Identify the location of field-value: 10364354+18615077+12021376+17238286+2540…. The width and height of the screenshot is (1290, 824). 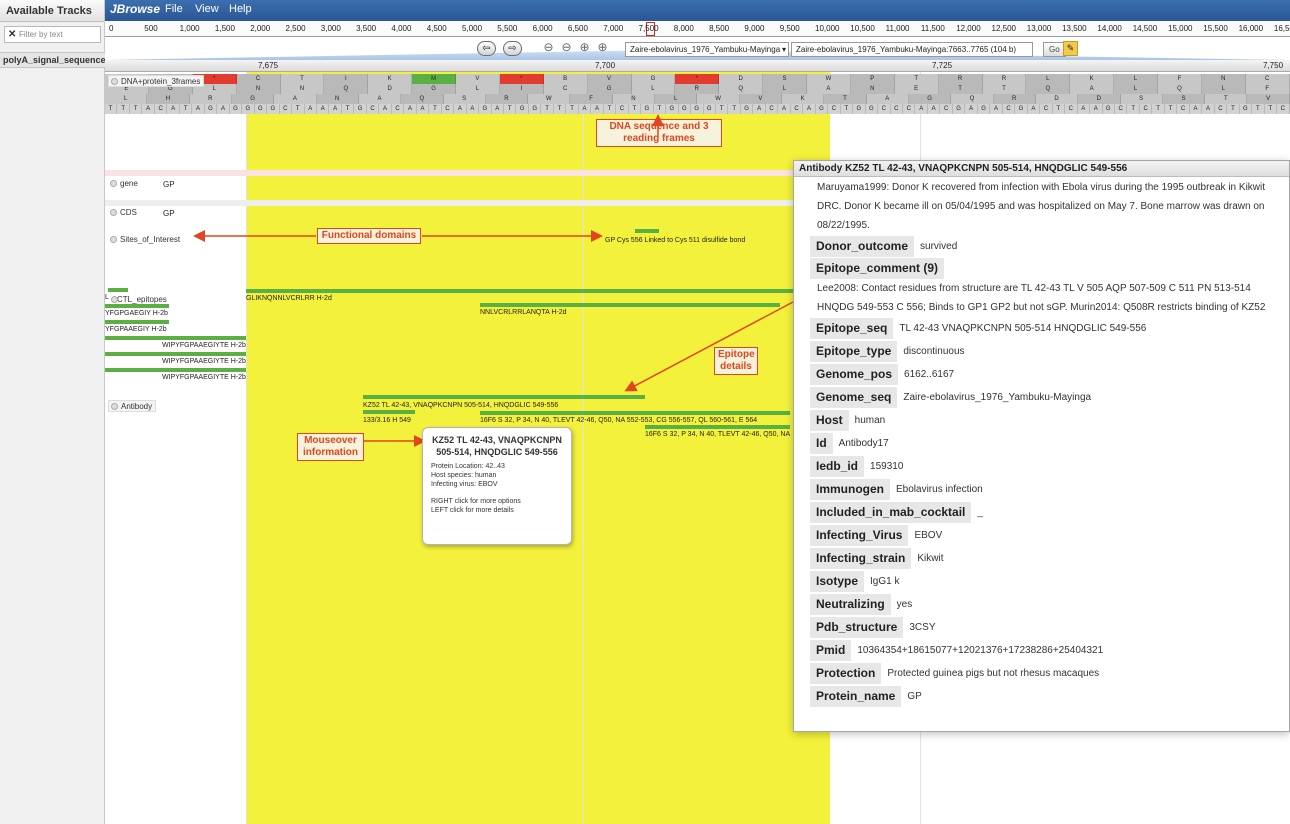
(980, 650).